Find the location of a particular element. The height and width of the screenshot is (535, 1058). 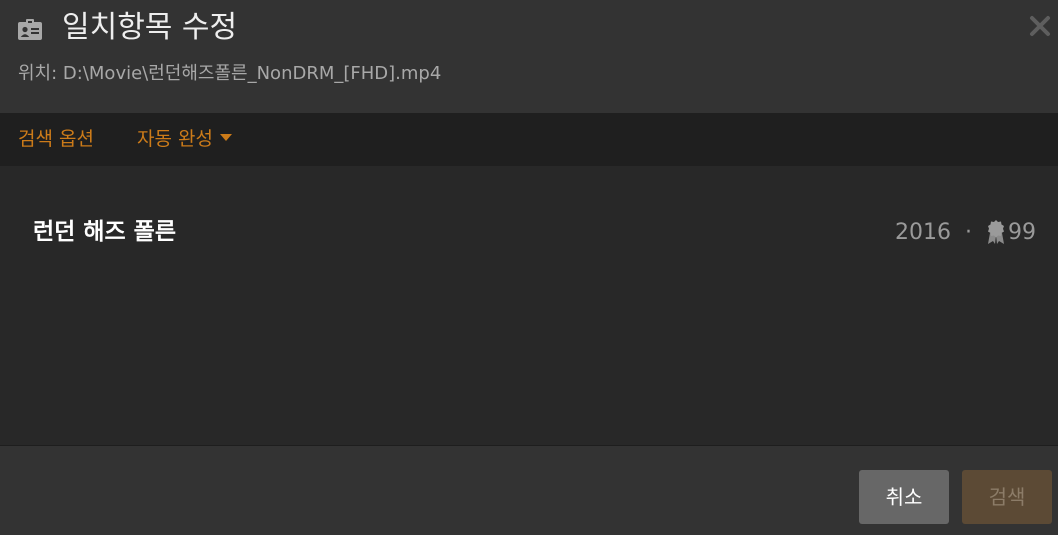

result-year: 2016 is located at coordinates (923, 232).